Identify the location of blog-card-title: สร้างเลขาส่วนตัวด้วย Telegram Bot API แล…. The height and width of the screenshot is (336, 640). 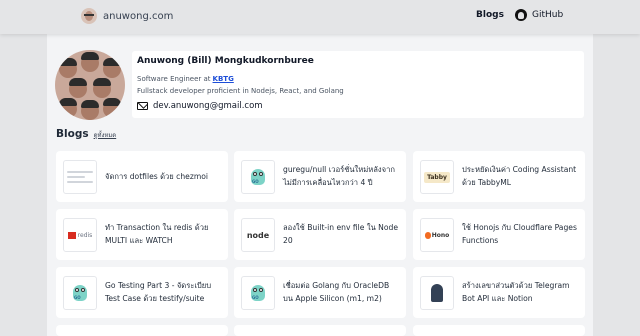
(516, 292).